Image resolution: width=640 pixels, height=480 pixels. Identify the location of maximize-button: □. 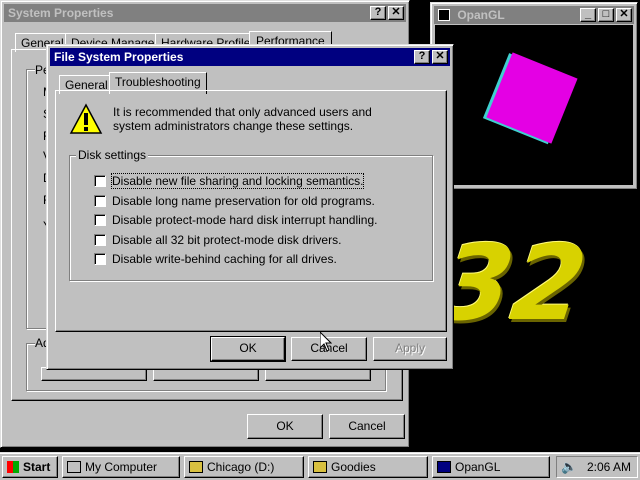
(606, 15).